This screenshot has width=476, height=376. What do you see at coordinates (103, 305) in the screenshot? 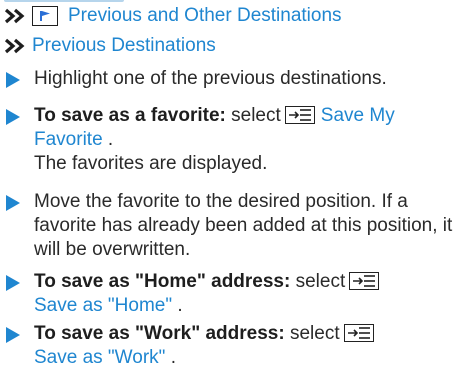
I see `menu-option-link: Save as "Home"` at bounding box center [103, 305].